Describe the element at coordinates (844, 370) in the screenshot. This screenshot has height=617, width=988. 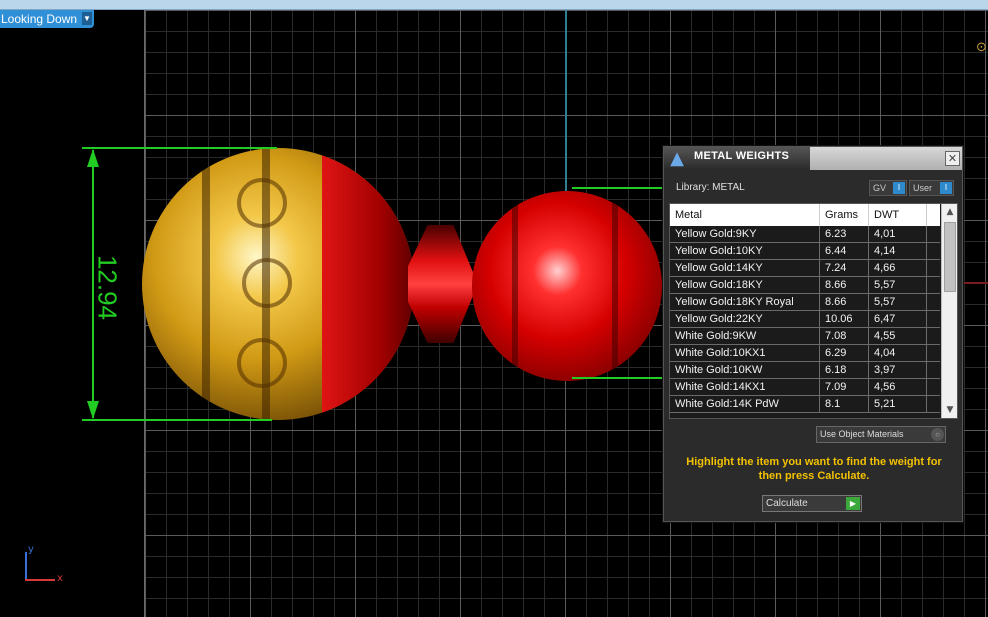
I see `cell-grams: 6.18` at that location.